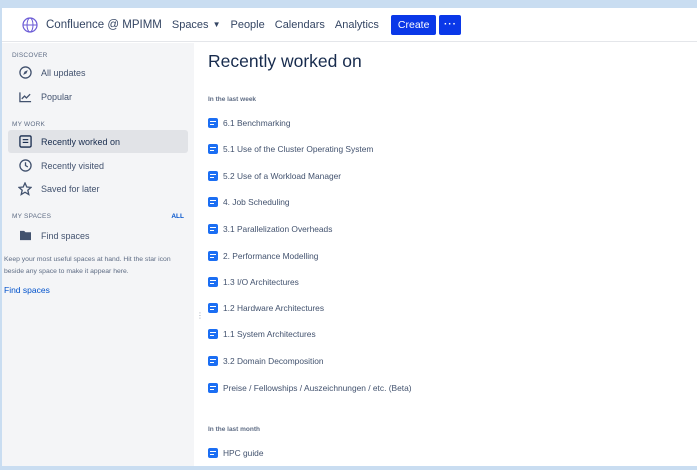  What do you see at coordinates (413, 24) in the screenshot?
I see `create-button: Create` at bounding box center [413, 24].